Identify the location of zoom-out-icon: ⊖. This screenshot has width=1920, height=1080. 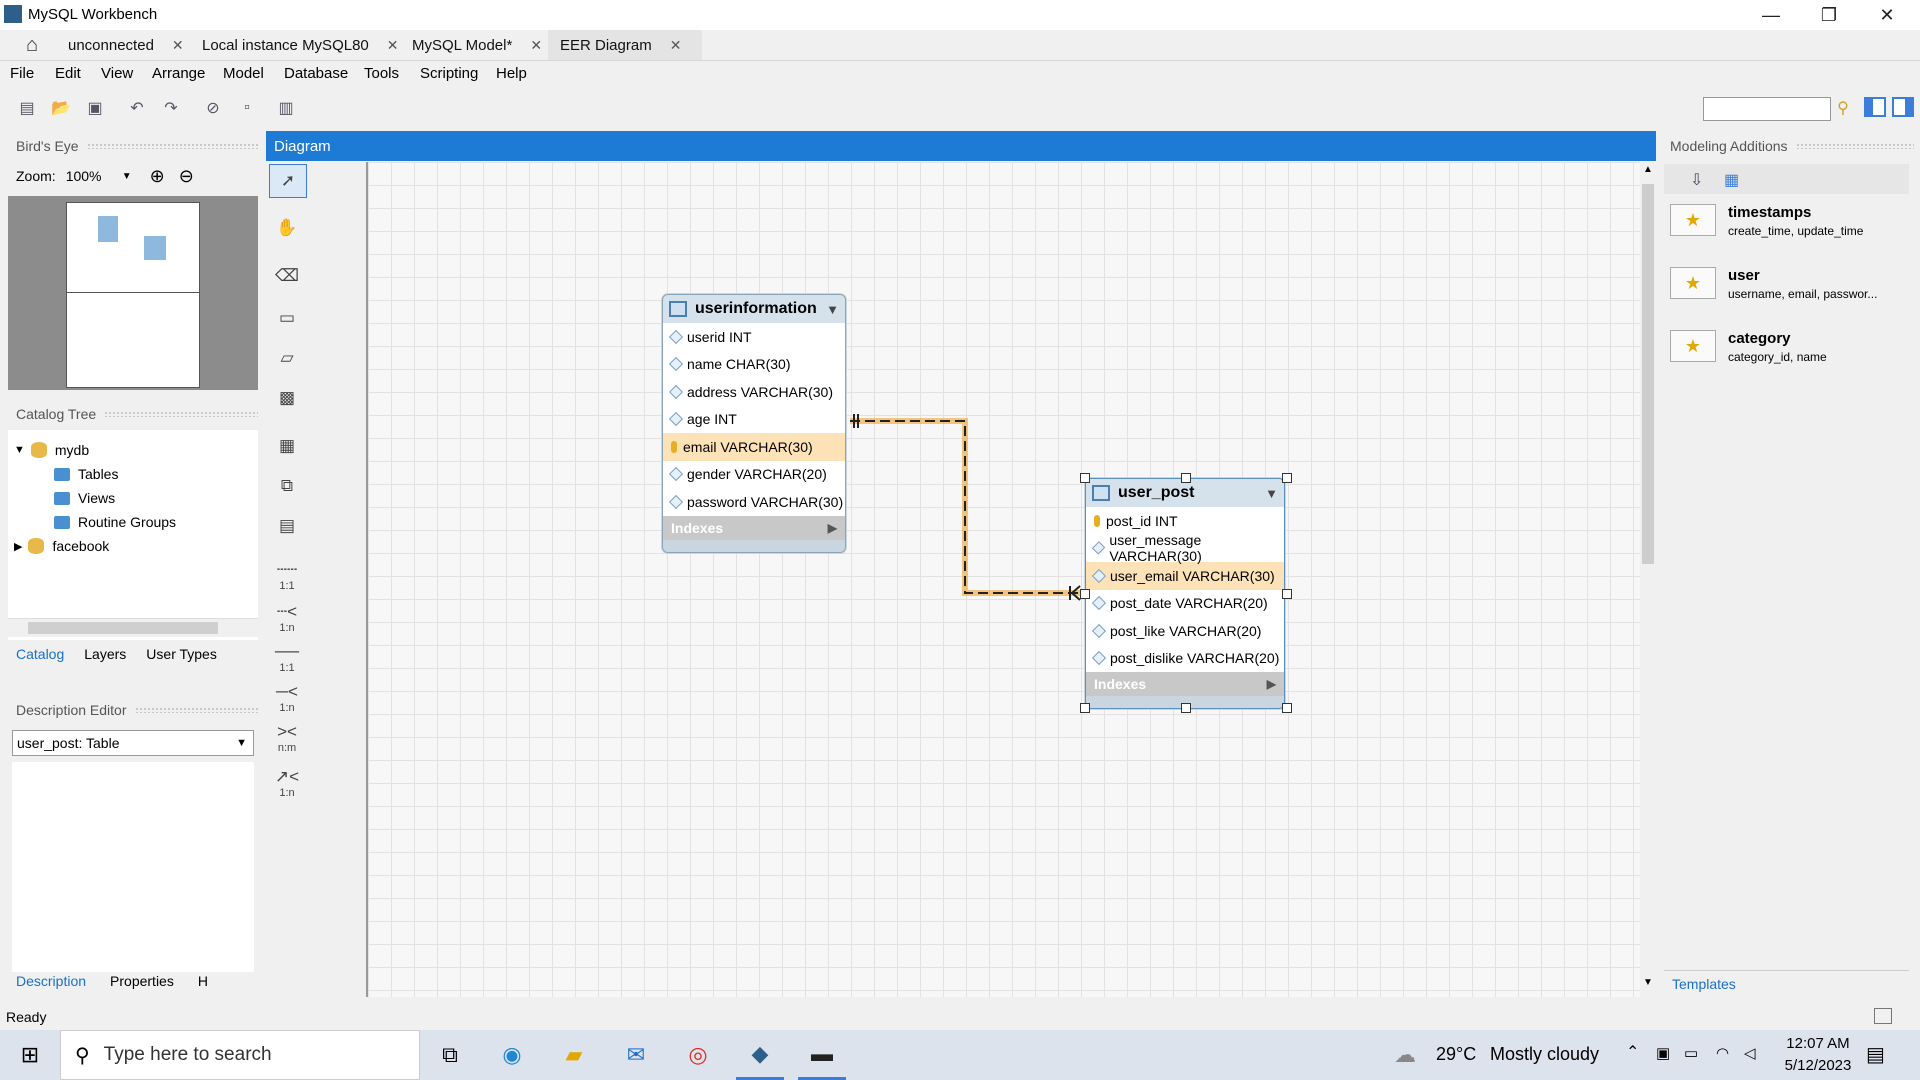
(186, 176).